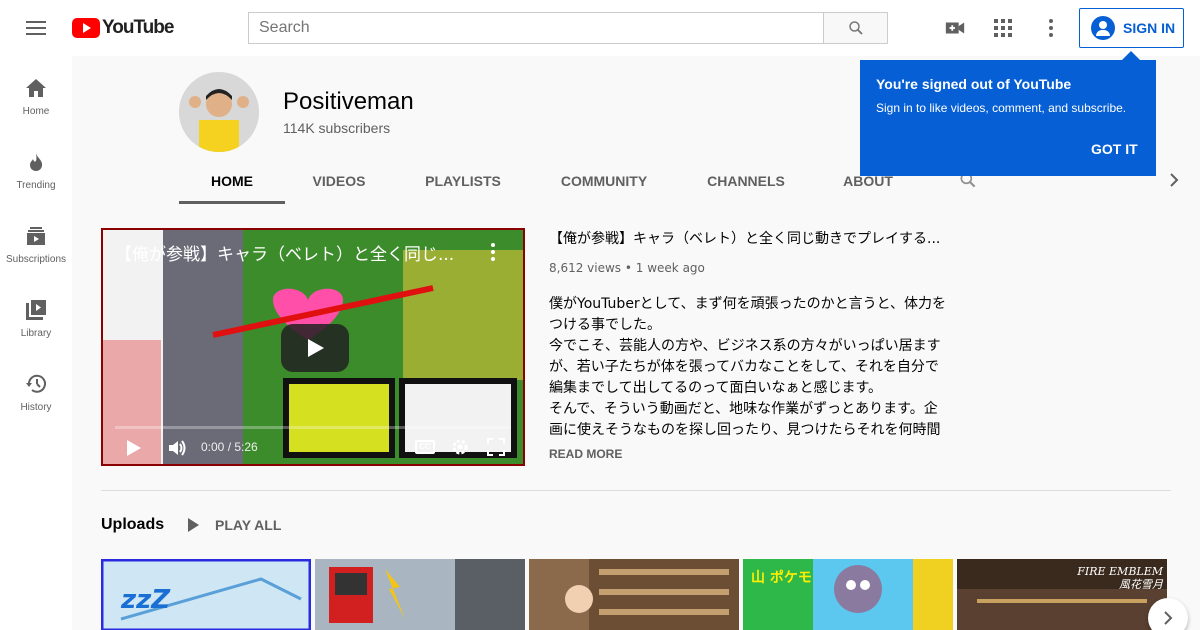 This screenshot has width=1200, height=630. What do you see at coordinates (425, 447) in the screenshot?
I see `captions-icon: CC` at bounding box center [425, 447].